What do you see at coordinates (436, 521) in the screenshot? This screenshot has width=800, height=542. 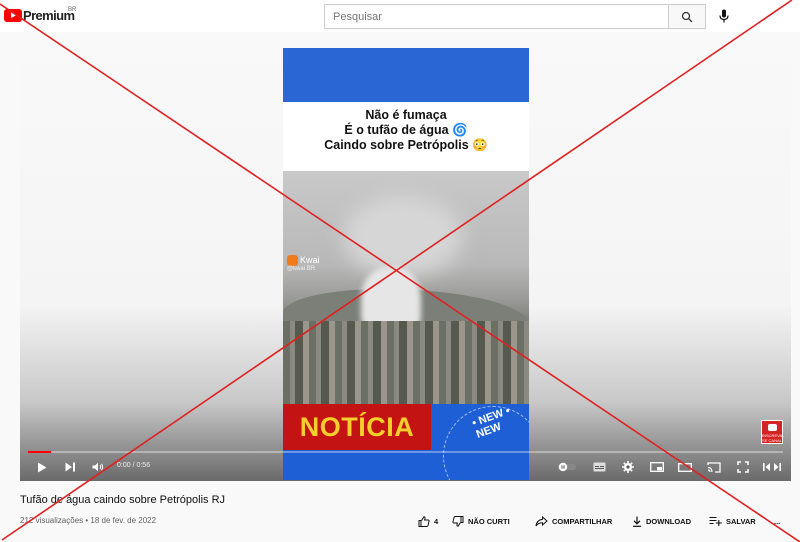 I see `like-count: 4` at bounding box center [436, 521].